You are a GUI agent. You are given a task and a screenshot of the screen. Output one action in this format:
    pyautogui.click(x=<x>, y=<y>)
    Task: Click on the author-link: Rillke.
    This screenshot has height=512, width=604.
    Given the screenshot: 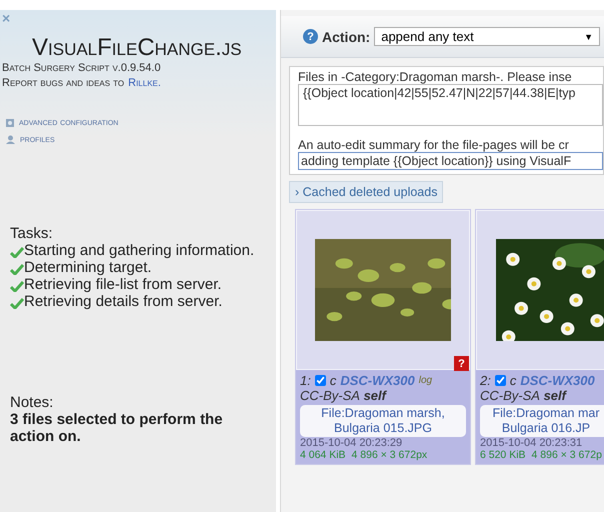 What is the action you would take?
    pyautogui.click(x=144, y=83)
    